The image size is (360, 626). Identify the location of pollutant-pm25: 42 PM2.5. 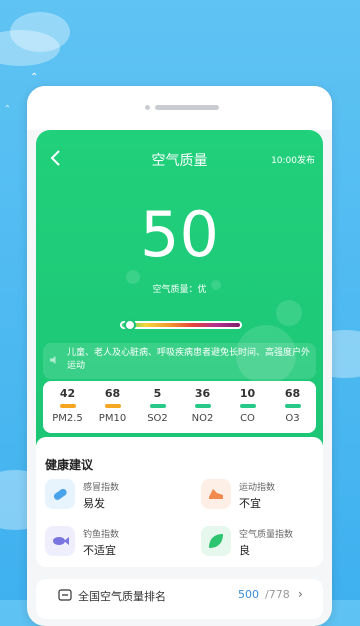
(67, 402).